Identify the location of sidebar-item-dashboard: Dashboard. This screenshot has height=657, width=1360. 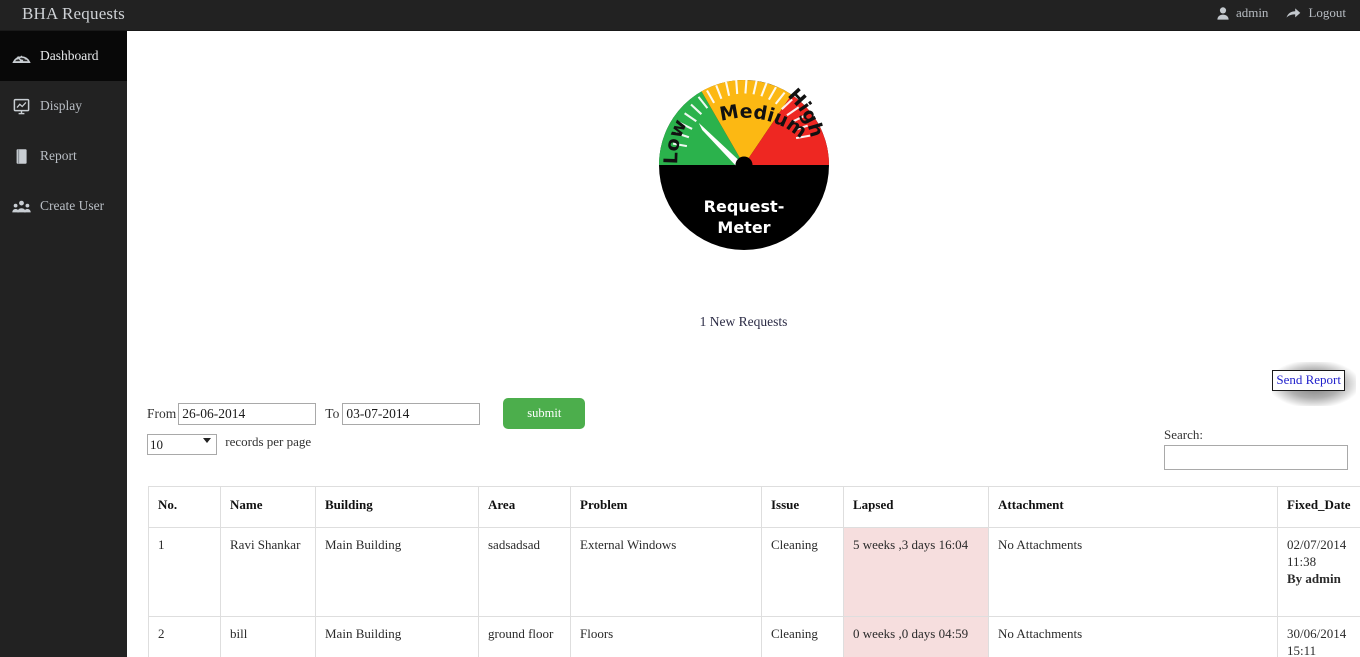
(63, 56).